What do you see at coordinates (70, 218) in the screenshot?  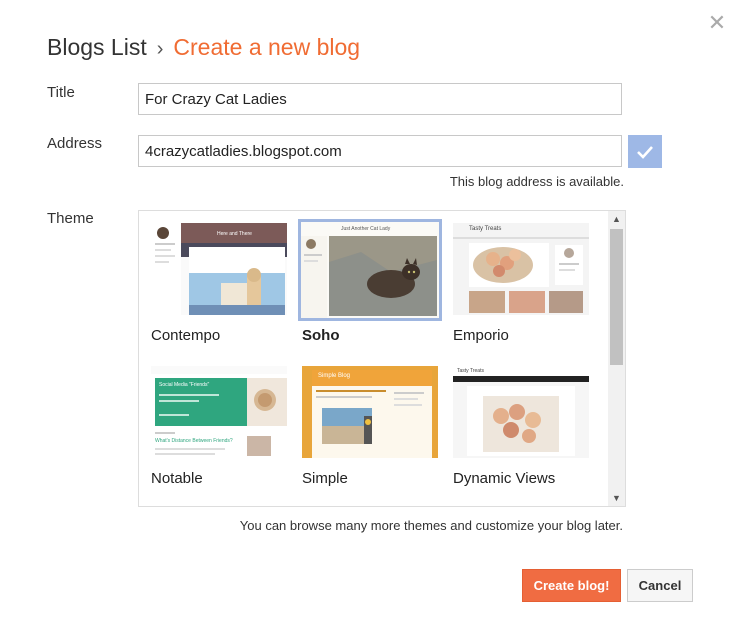 I see `theme-label: Theme` at bounding box center [70, 218].